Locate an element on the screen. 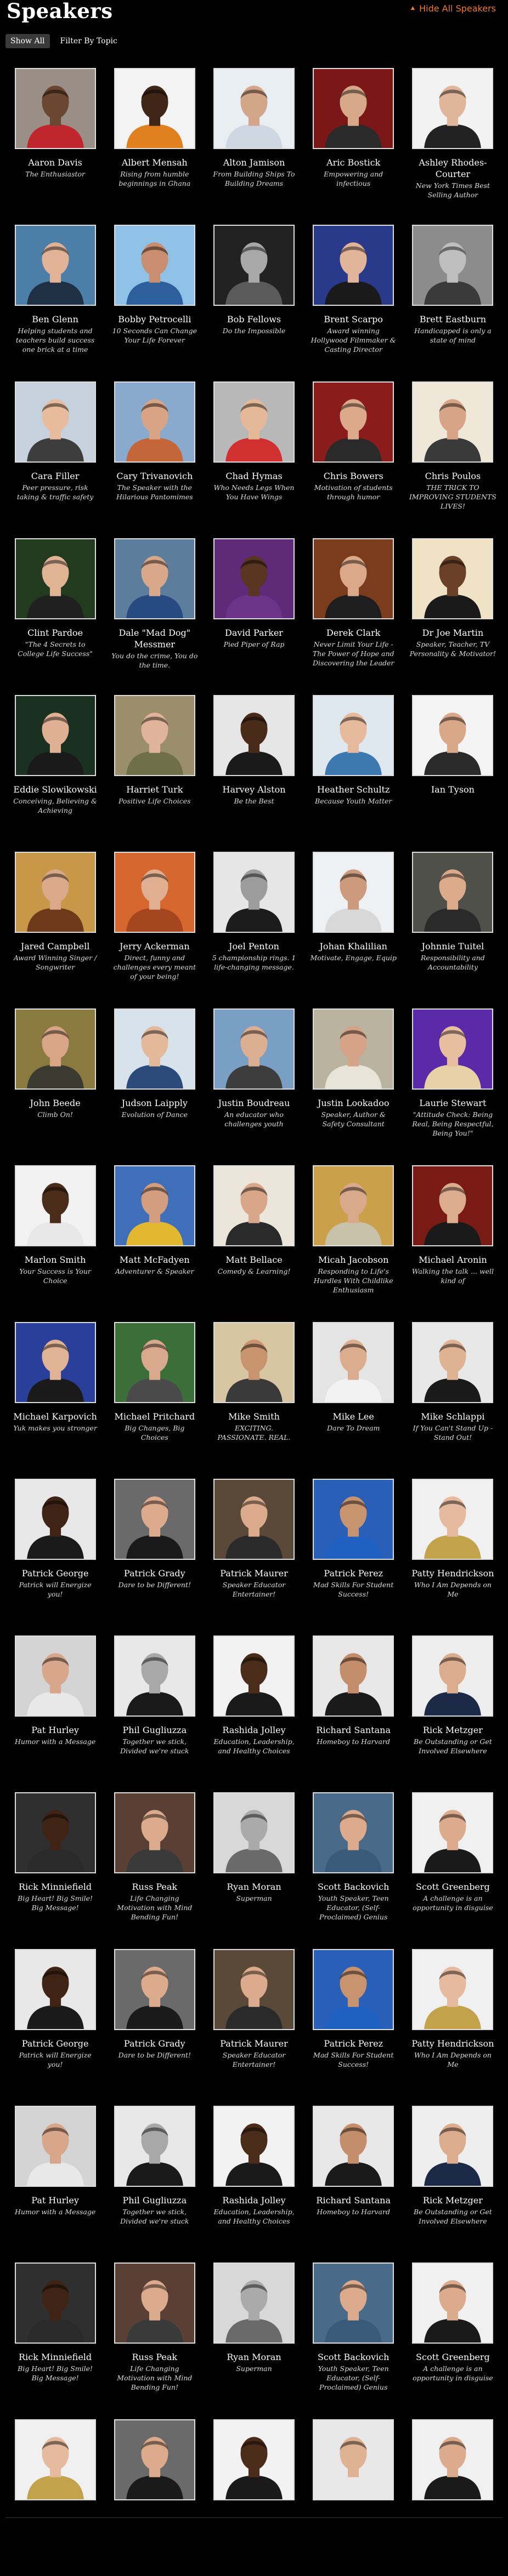  speaker-name: Matt Bellace is located at coordinates (254, 1260).